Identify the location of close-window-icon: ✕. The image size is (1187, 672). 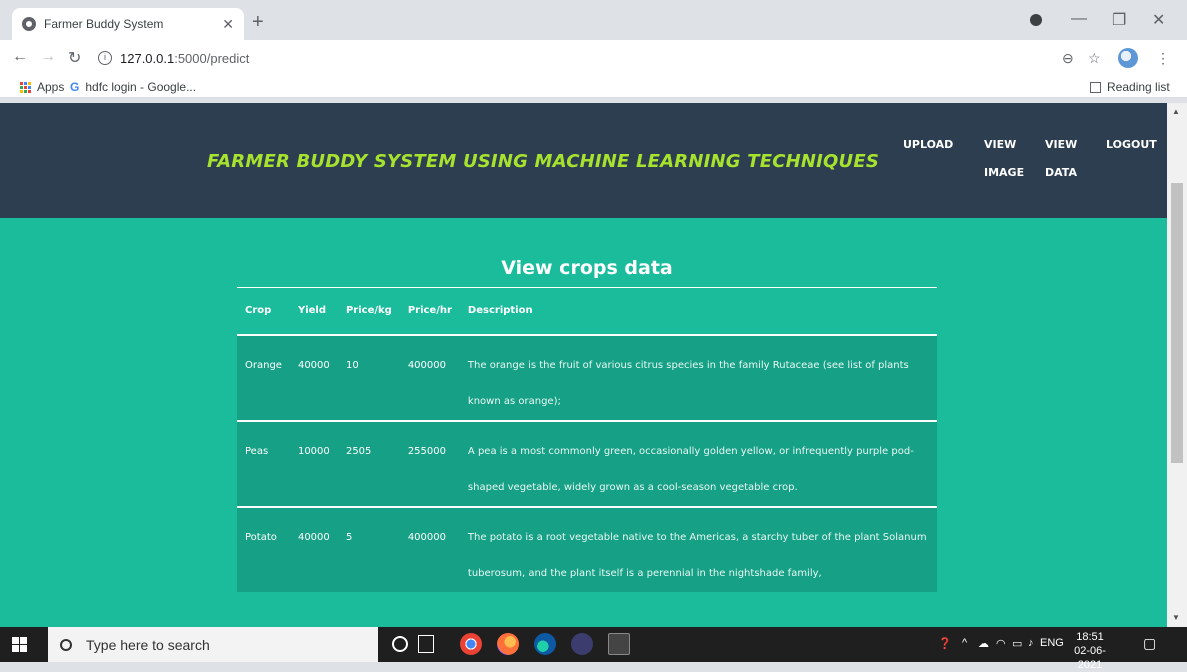
(1158, 20).